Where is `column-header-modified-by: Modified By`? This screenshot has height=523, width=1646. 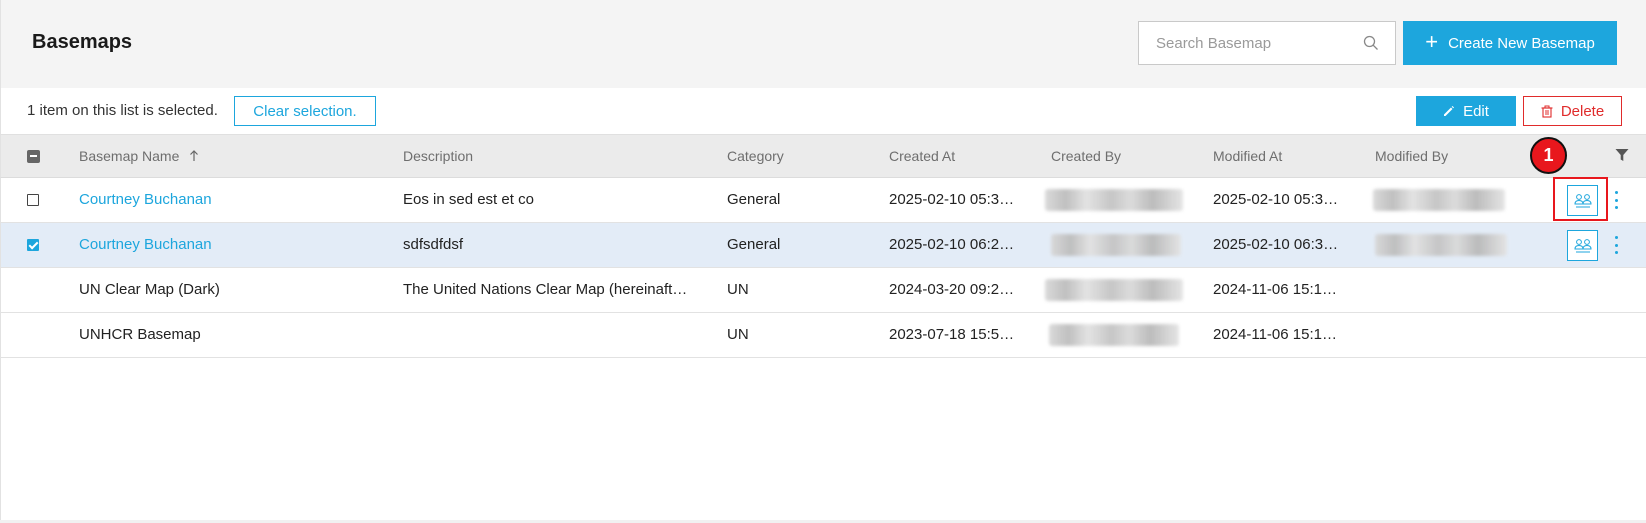
column-header-modified-by: Modified By is located at coordinates (1411, 156).